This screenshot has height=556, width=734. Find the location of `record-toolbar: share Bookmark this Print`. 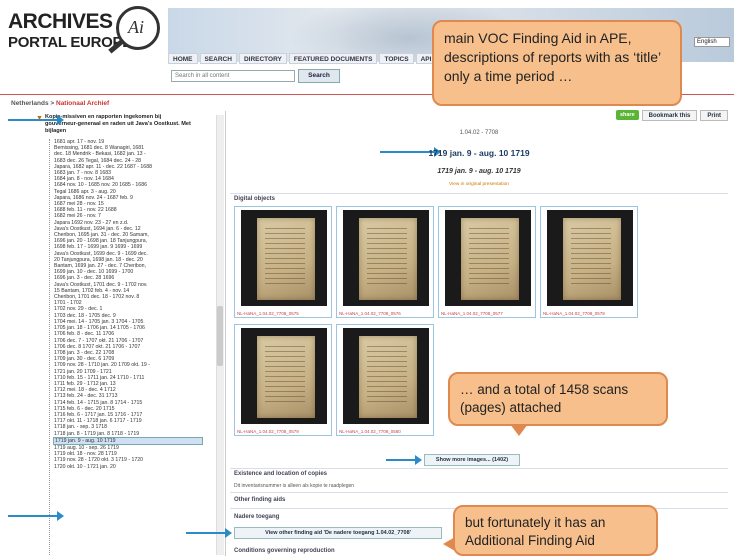

record-toolbar: share Bookmark this Print is located at coordinates (671, 115).